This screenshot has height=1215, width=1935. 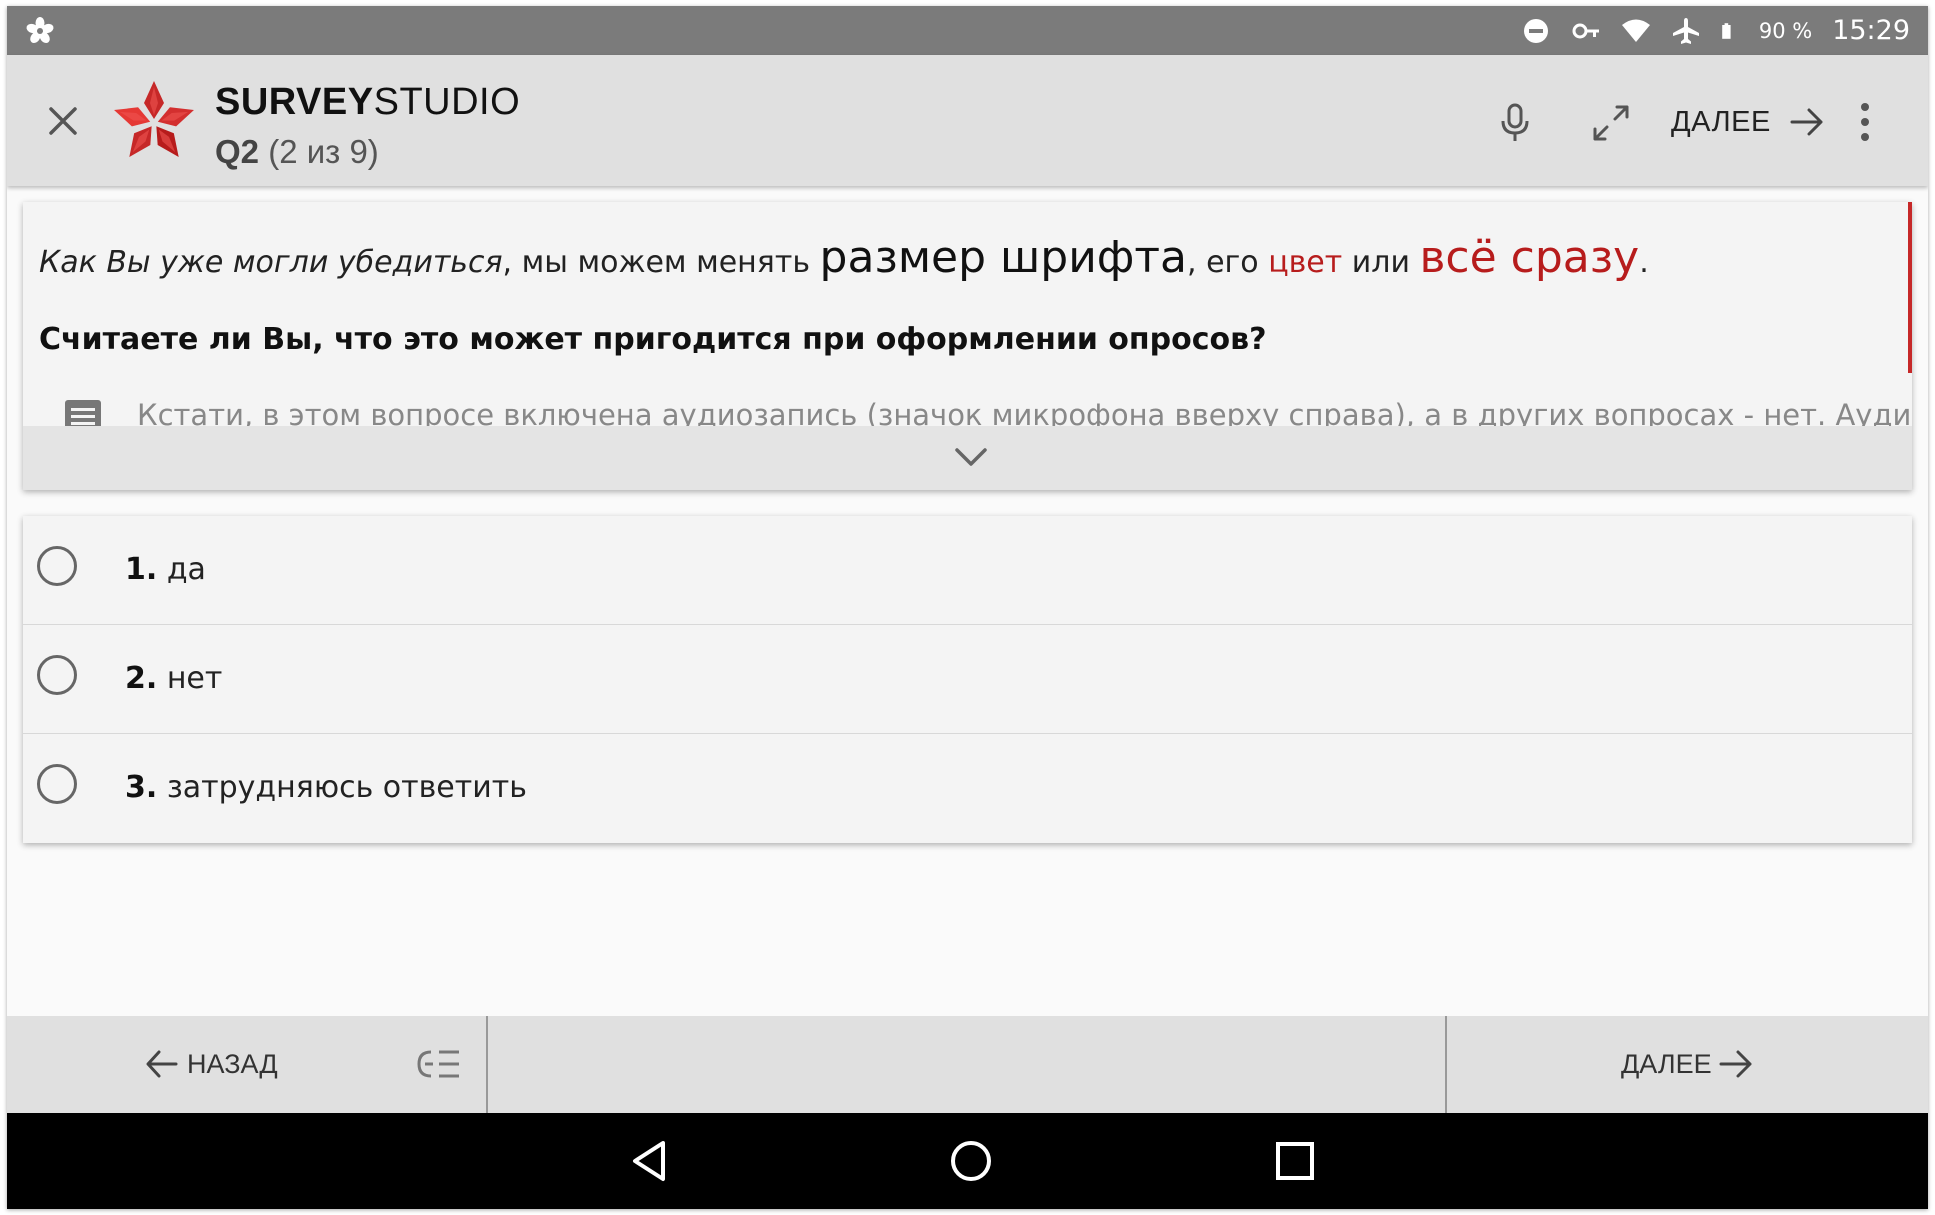 What do you see at coordinates (1644, 262) in the screenshot?
I see `intro-end: .` at bounding box center [1644, 262].